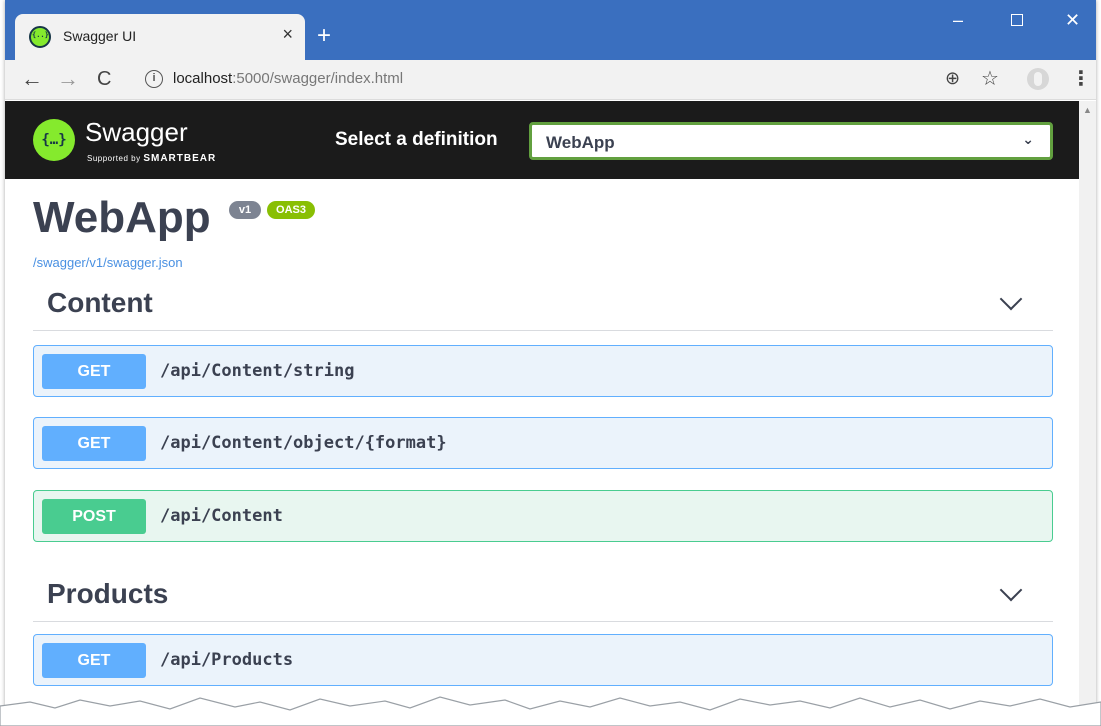 Image resolution: width=1101 pixels, height=726 pixels. What do you see at coordinates (1038, 79) in the screenshot?
I see `profile-avatar-icon` at bounding box center [1038, 79].